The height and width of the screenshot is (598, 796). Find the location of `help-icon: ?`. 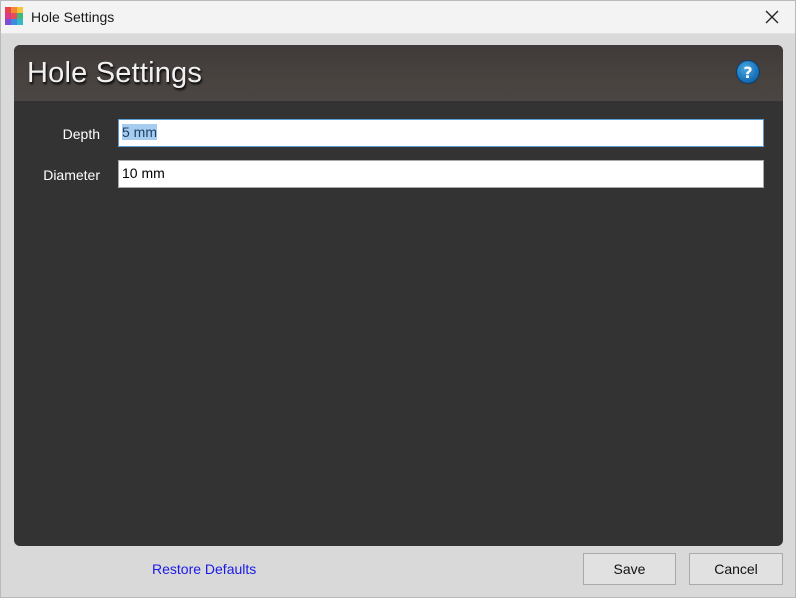

help-icon: ? is located at coordinates (748, 72).